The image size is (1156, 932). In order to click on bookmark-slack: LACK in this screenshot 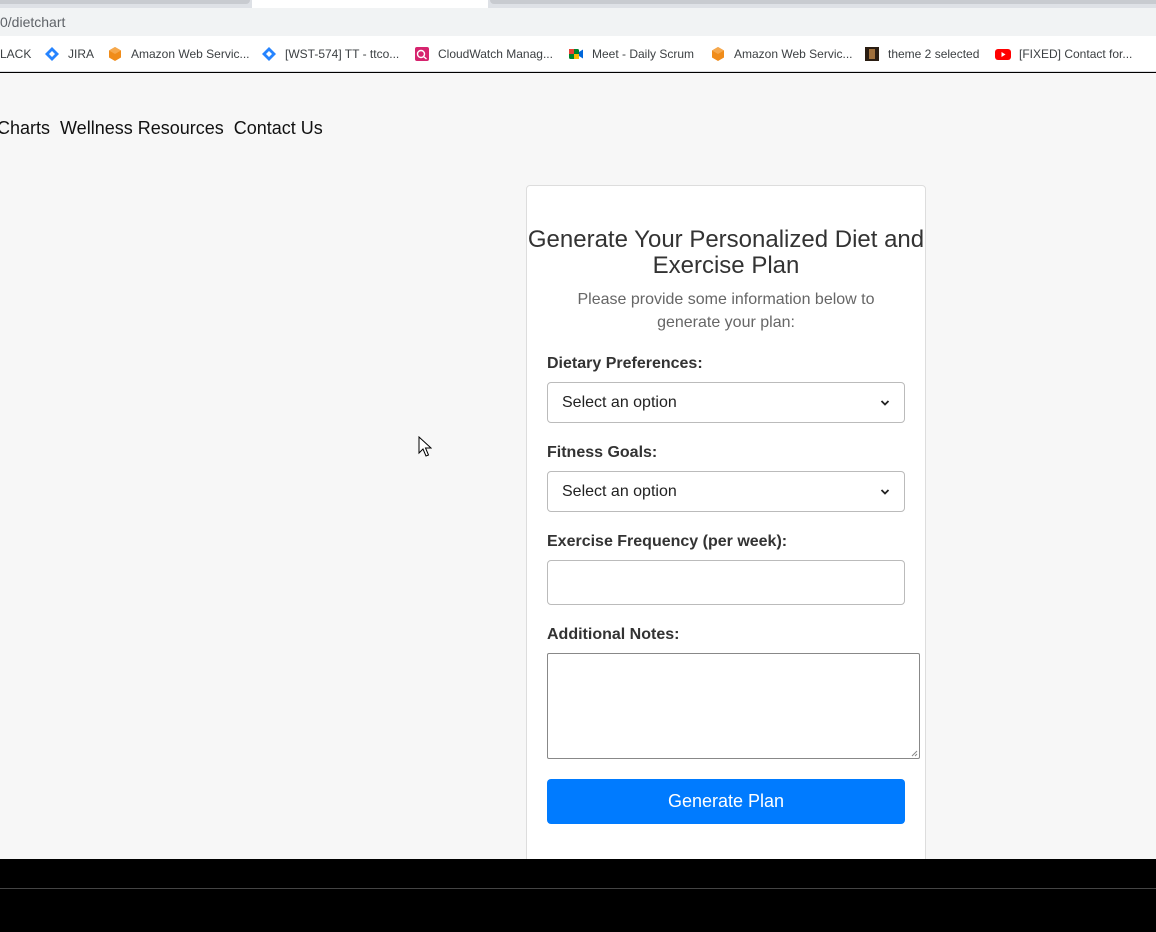, I will do `click(15, 54)`.